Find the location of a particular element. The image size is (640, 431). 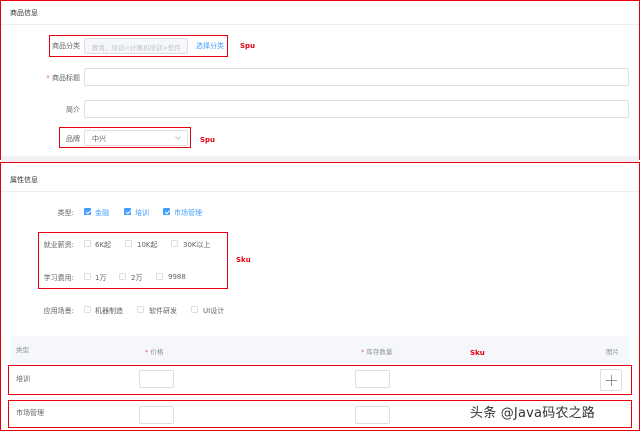

salary-label: 就业薪资: is located at coordinates (58, 245).